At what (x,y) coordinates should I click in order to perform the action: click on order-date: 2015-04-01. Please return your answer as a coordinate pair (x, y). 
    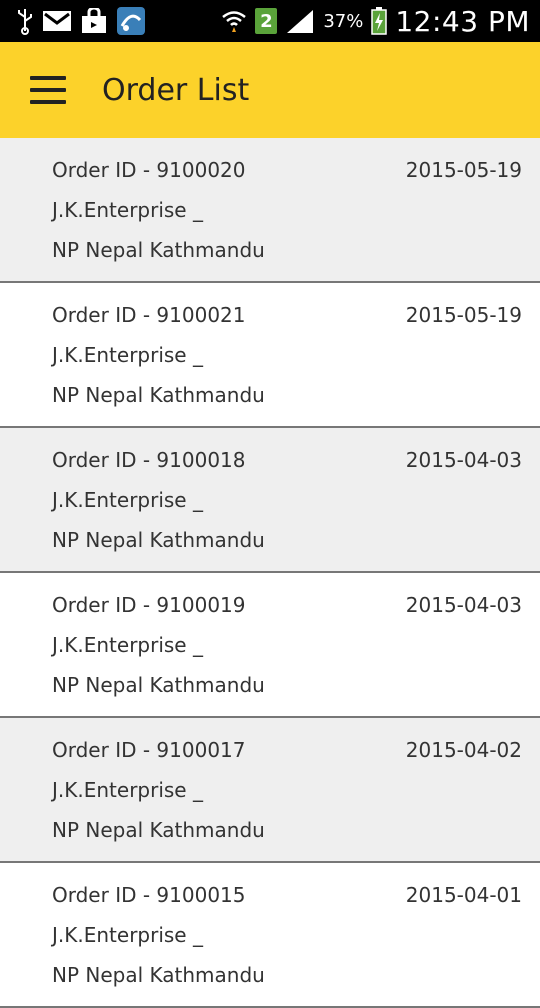
    Looking at the image, I should click on (463, 895).